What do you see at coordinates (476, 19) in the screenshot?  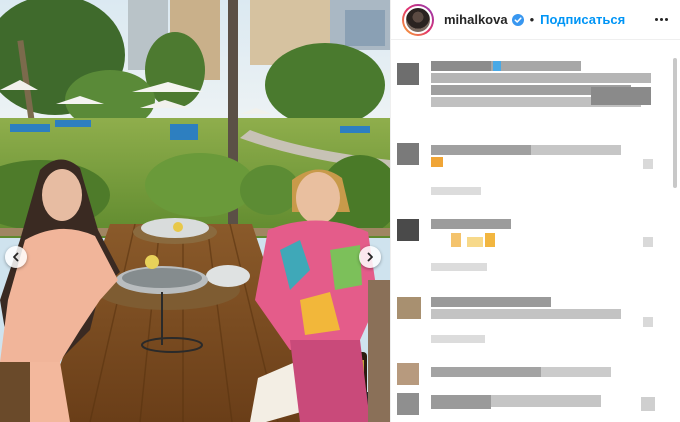 I see `username: mihalkova` at bounding box center [476, 19].